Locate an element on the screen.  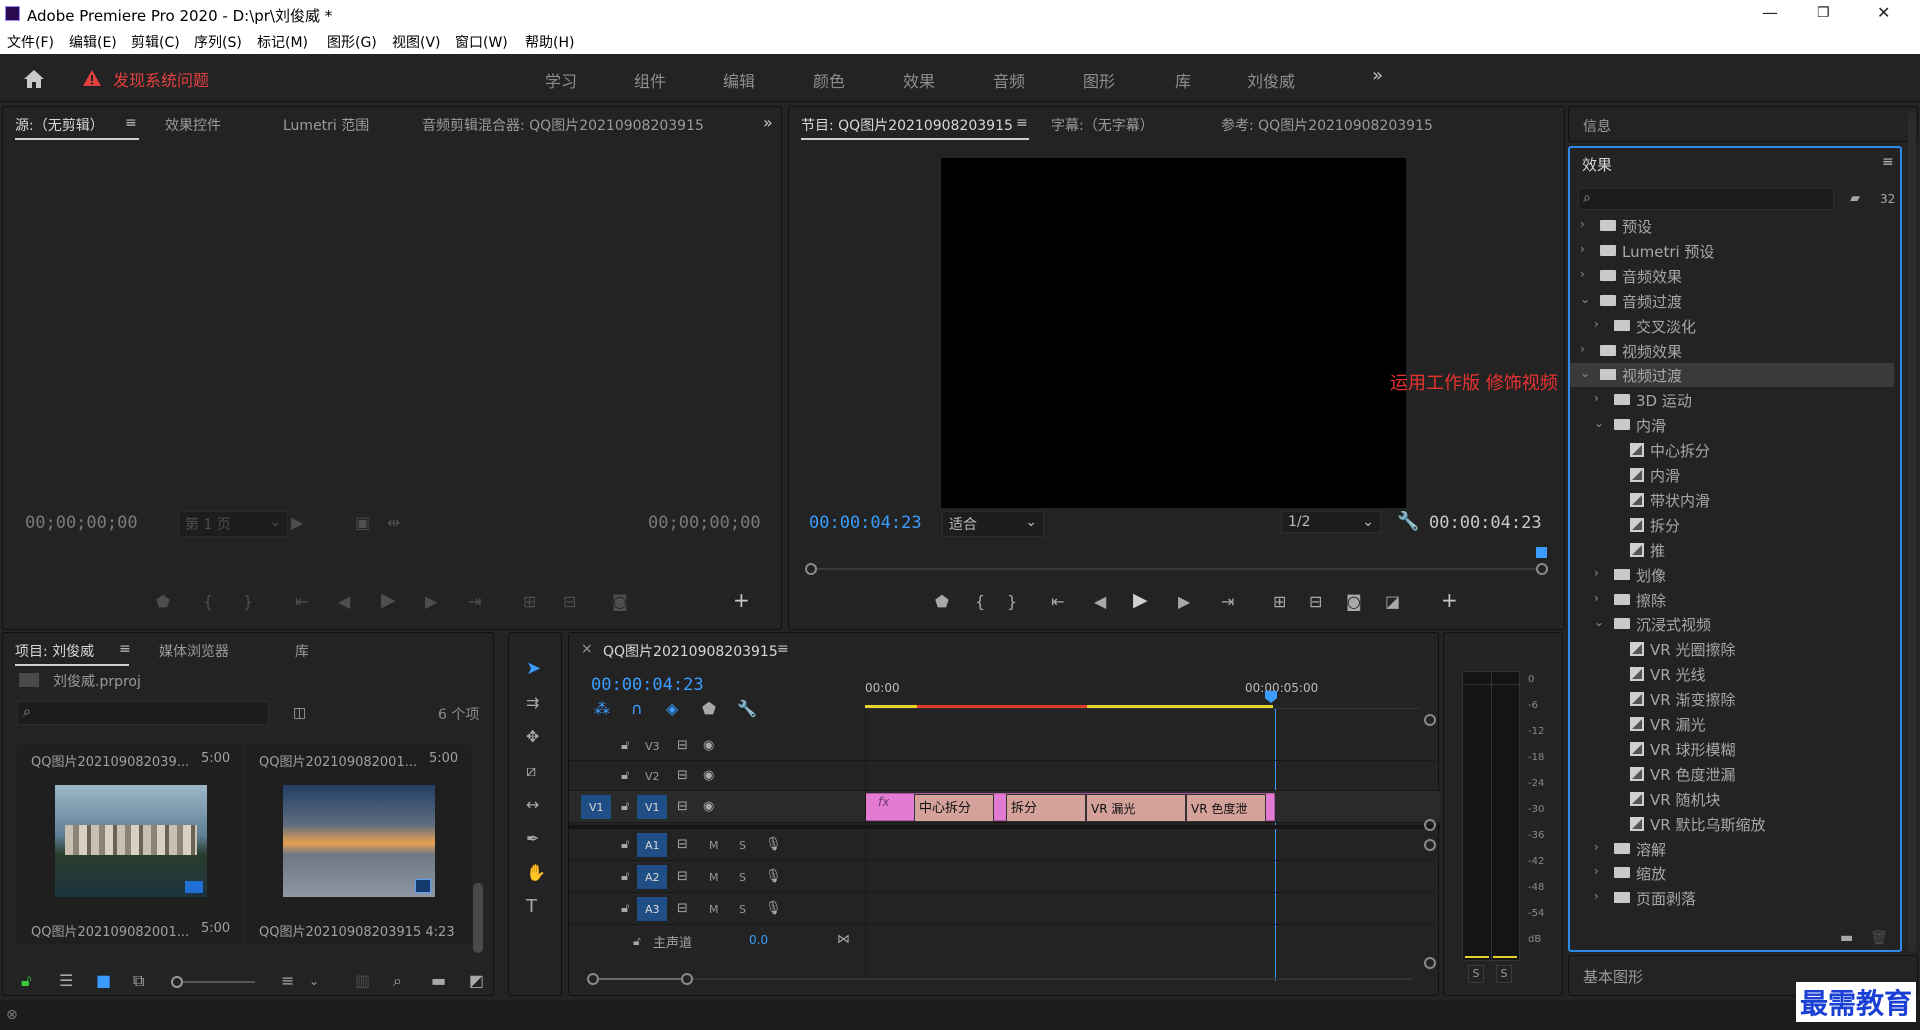
effects-folder: ⌄ 沉浸式视频 is located at coordinates (1732, 624).